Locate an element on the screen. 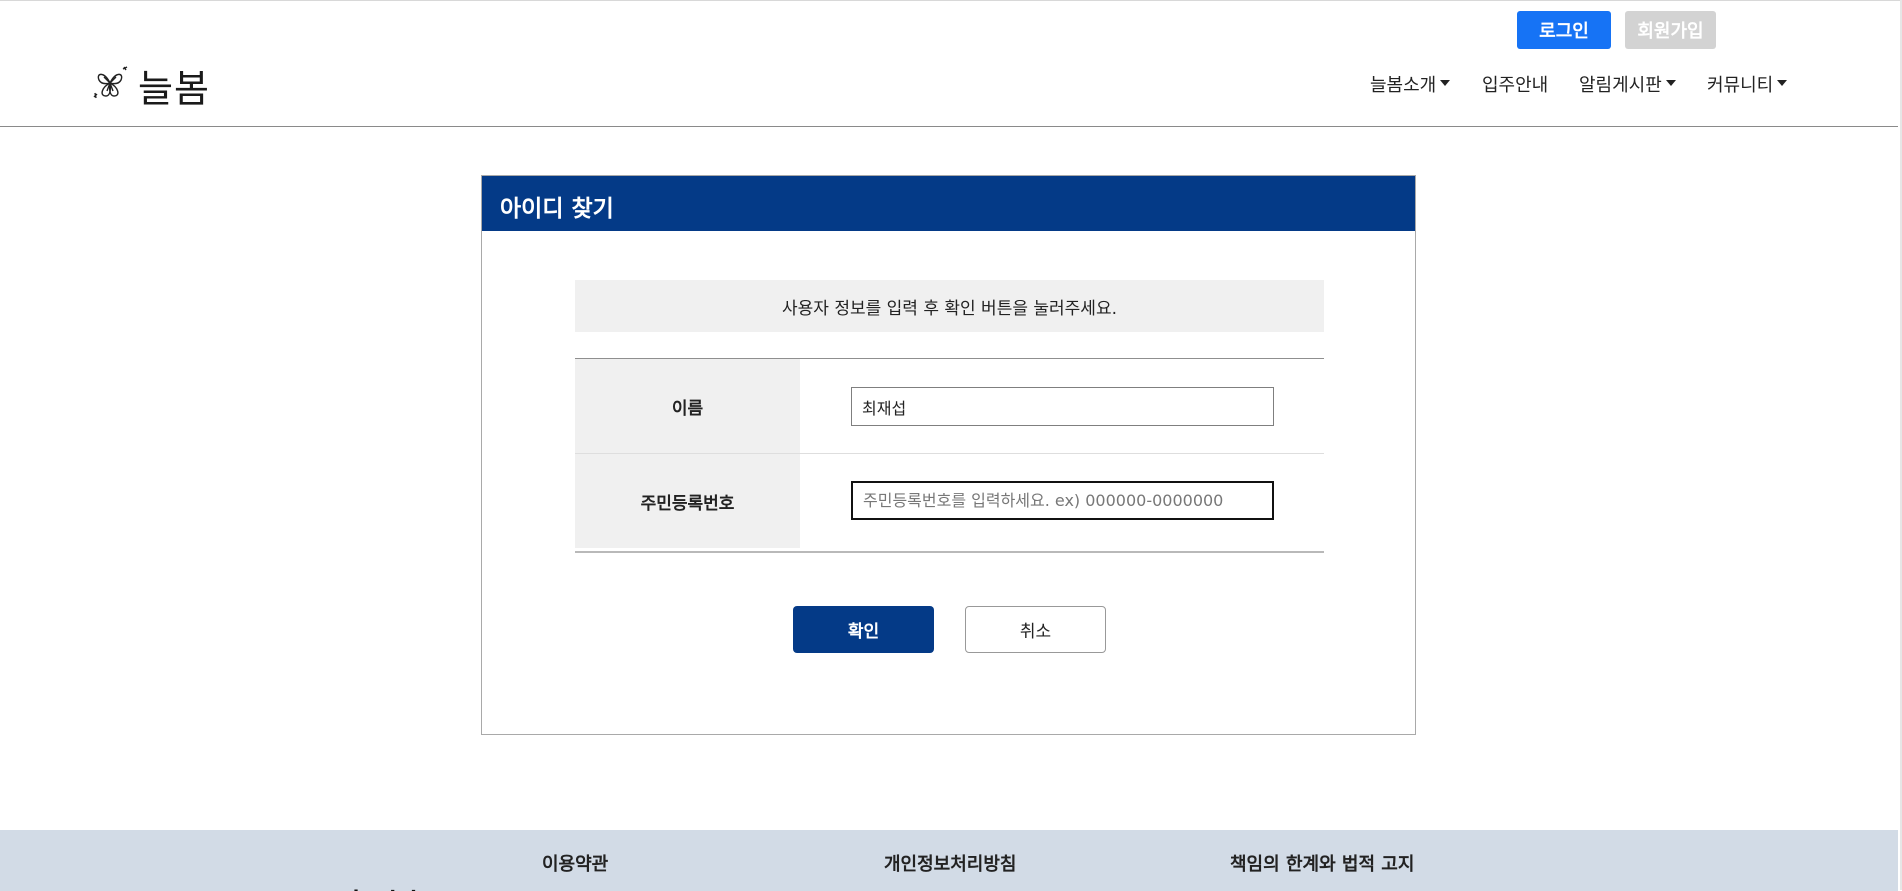 The width and height of the screenshot is (1902, 891). nav-label: 늘봄소개 is located at coordinates (1403, 85).